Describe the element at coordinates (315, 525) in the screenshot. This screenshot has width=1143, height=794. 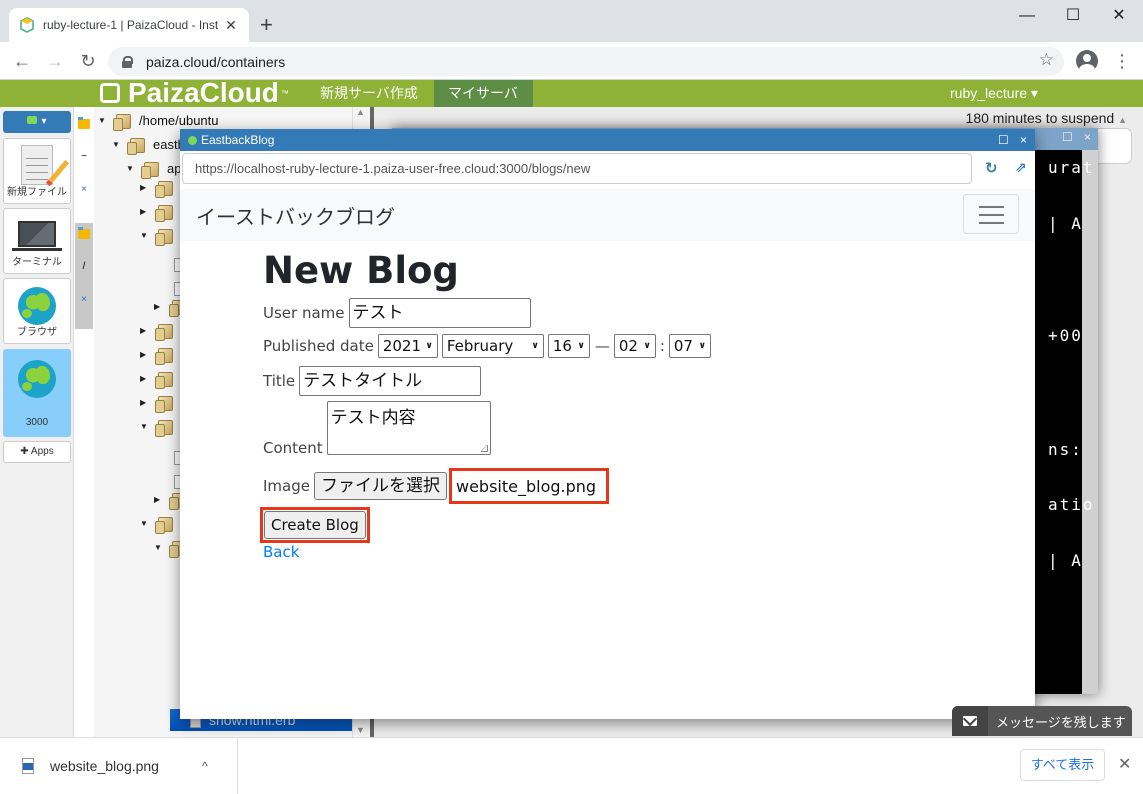
I see `create-blog-button: Create Blog` at that location.